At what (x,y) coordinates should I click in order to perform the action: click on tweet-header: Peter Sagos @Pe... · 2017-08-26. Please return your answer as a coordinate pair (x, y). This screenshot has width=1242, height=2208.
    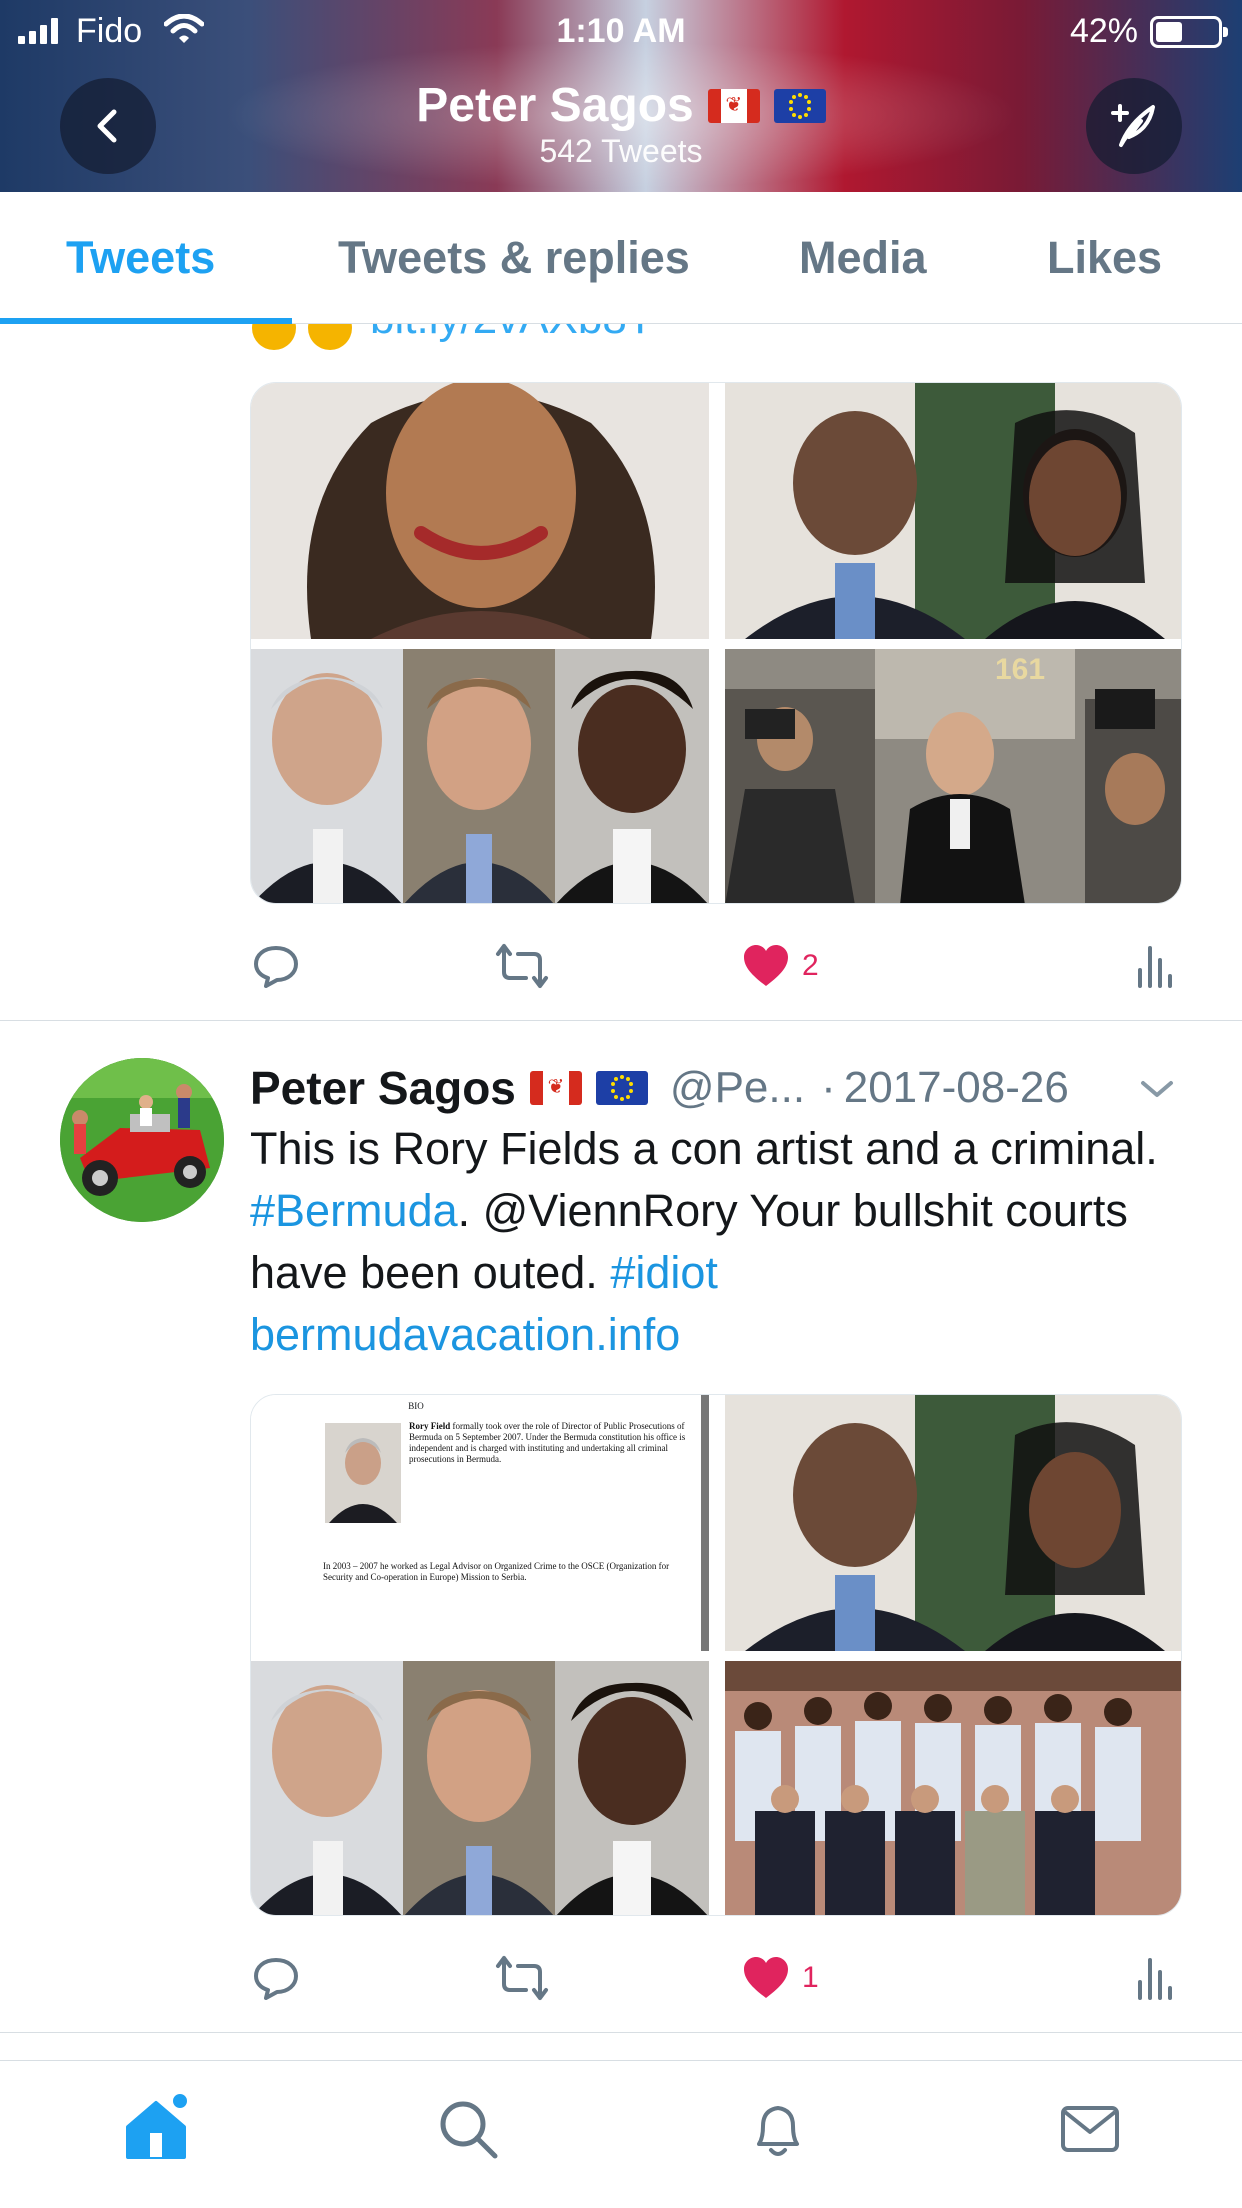
    Looking at the image, I should click on (720, 1088).